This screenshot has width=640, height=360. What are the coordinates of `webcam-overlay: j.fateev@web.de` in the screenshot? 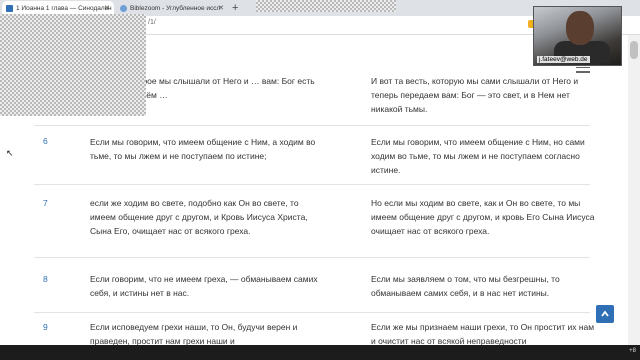 It's located at (577, 36).